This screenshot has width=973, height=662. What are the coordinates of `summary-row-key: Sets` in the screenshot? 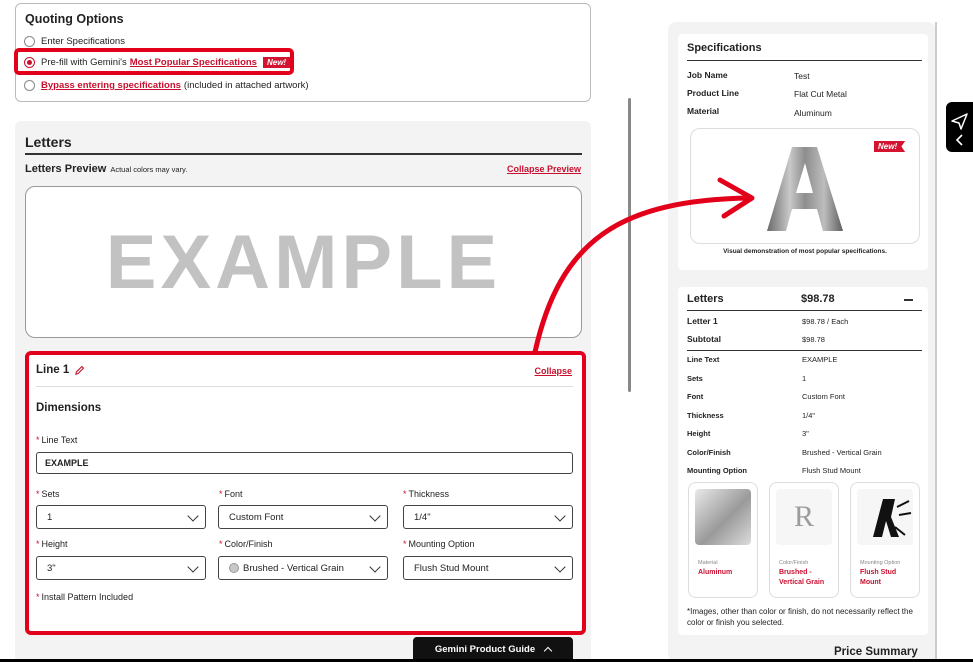 It's located at (695, 378).